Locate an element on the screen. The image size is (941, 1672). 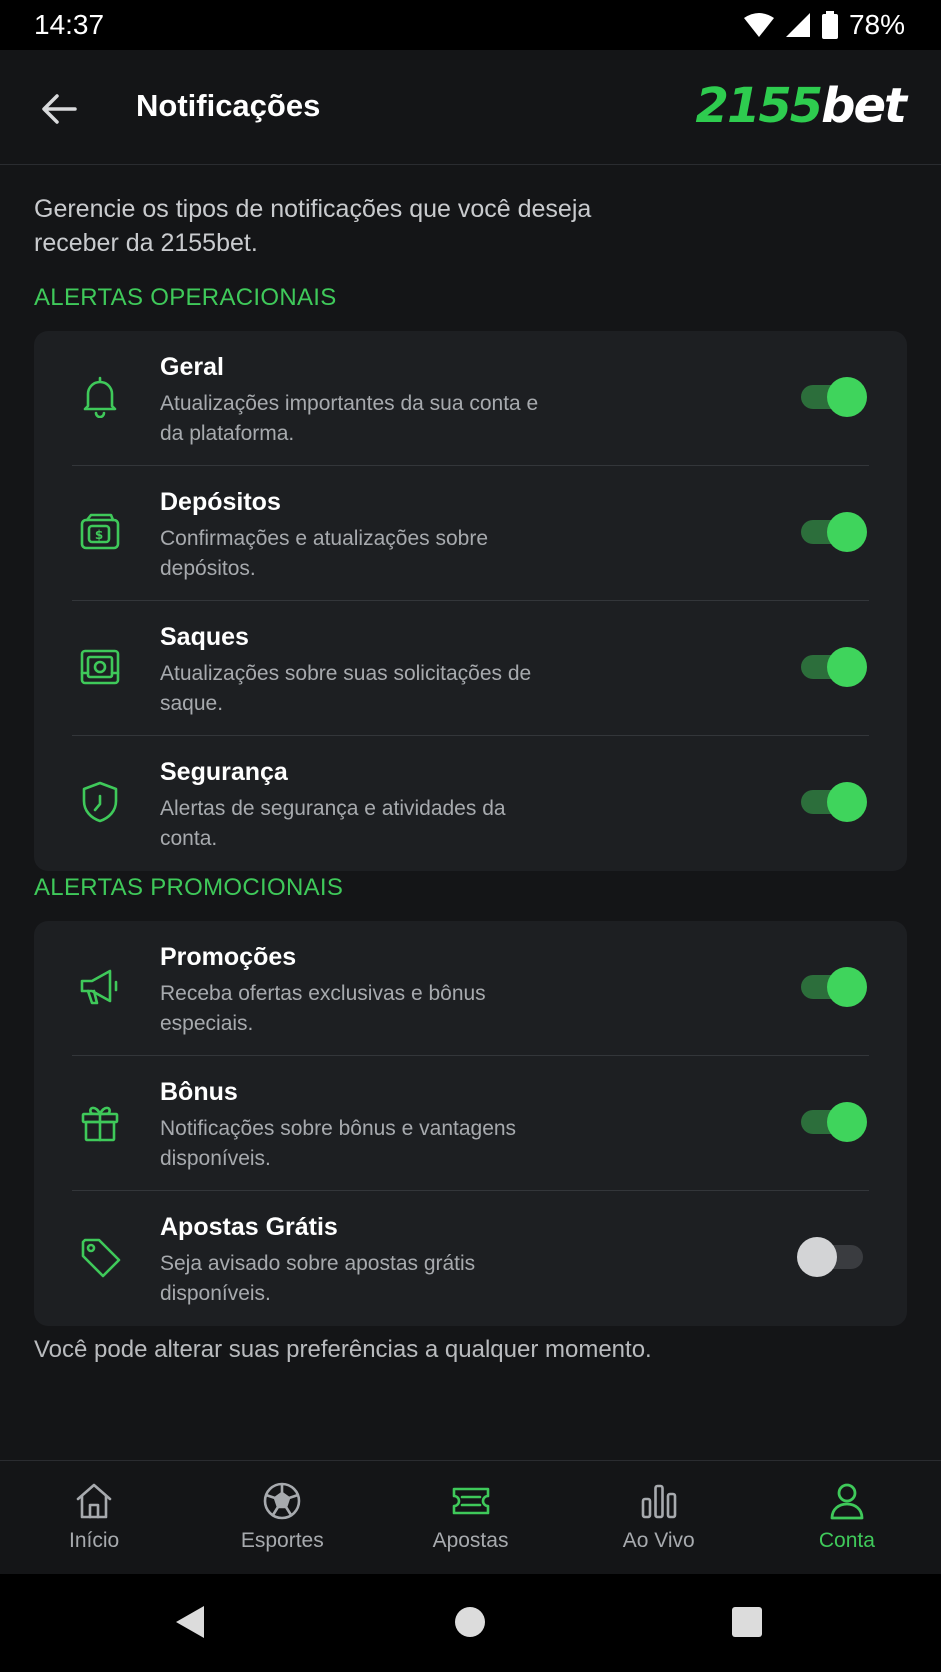
toggle-switch-saques is located at coordinates (833, 667).